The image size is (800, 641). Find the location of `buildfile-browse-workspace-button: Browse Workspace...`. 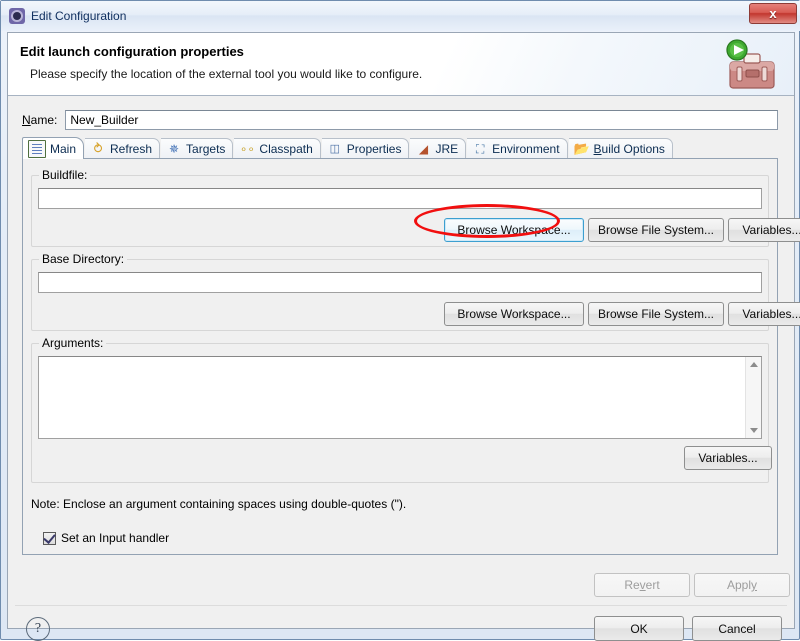

buildfile-browse-workspace-button: Browse Workspace... is located at coordinates (514, 230).